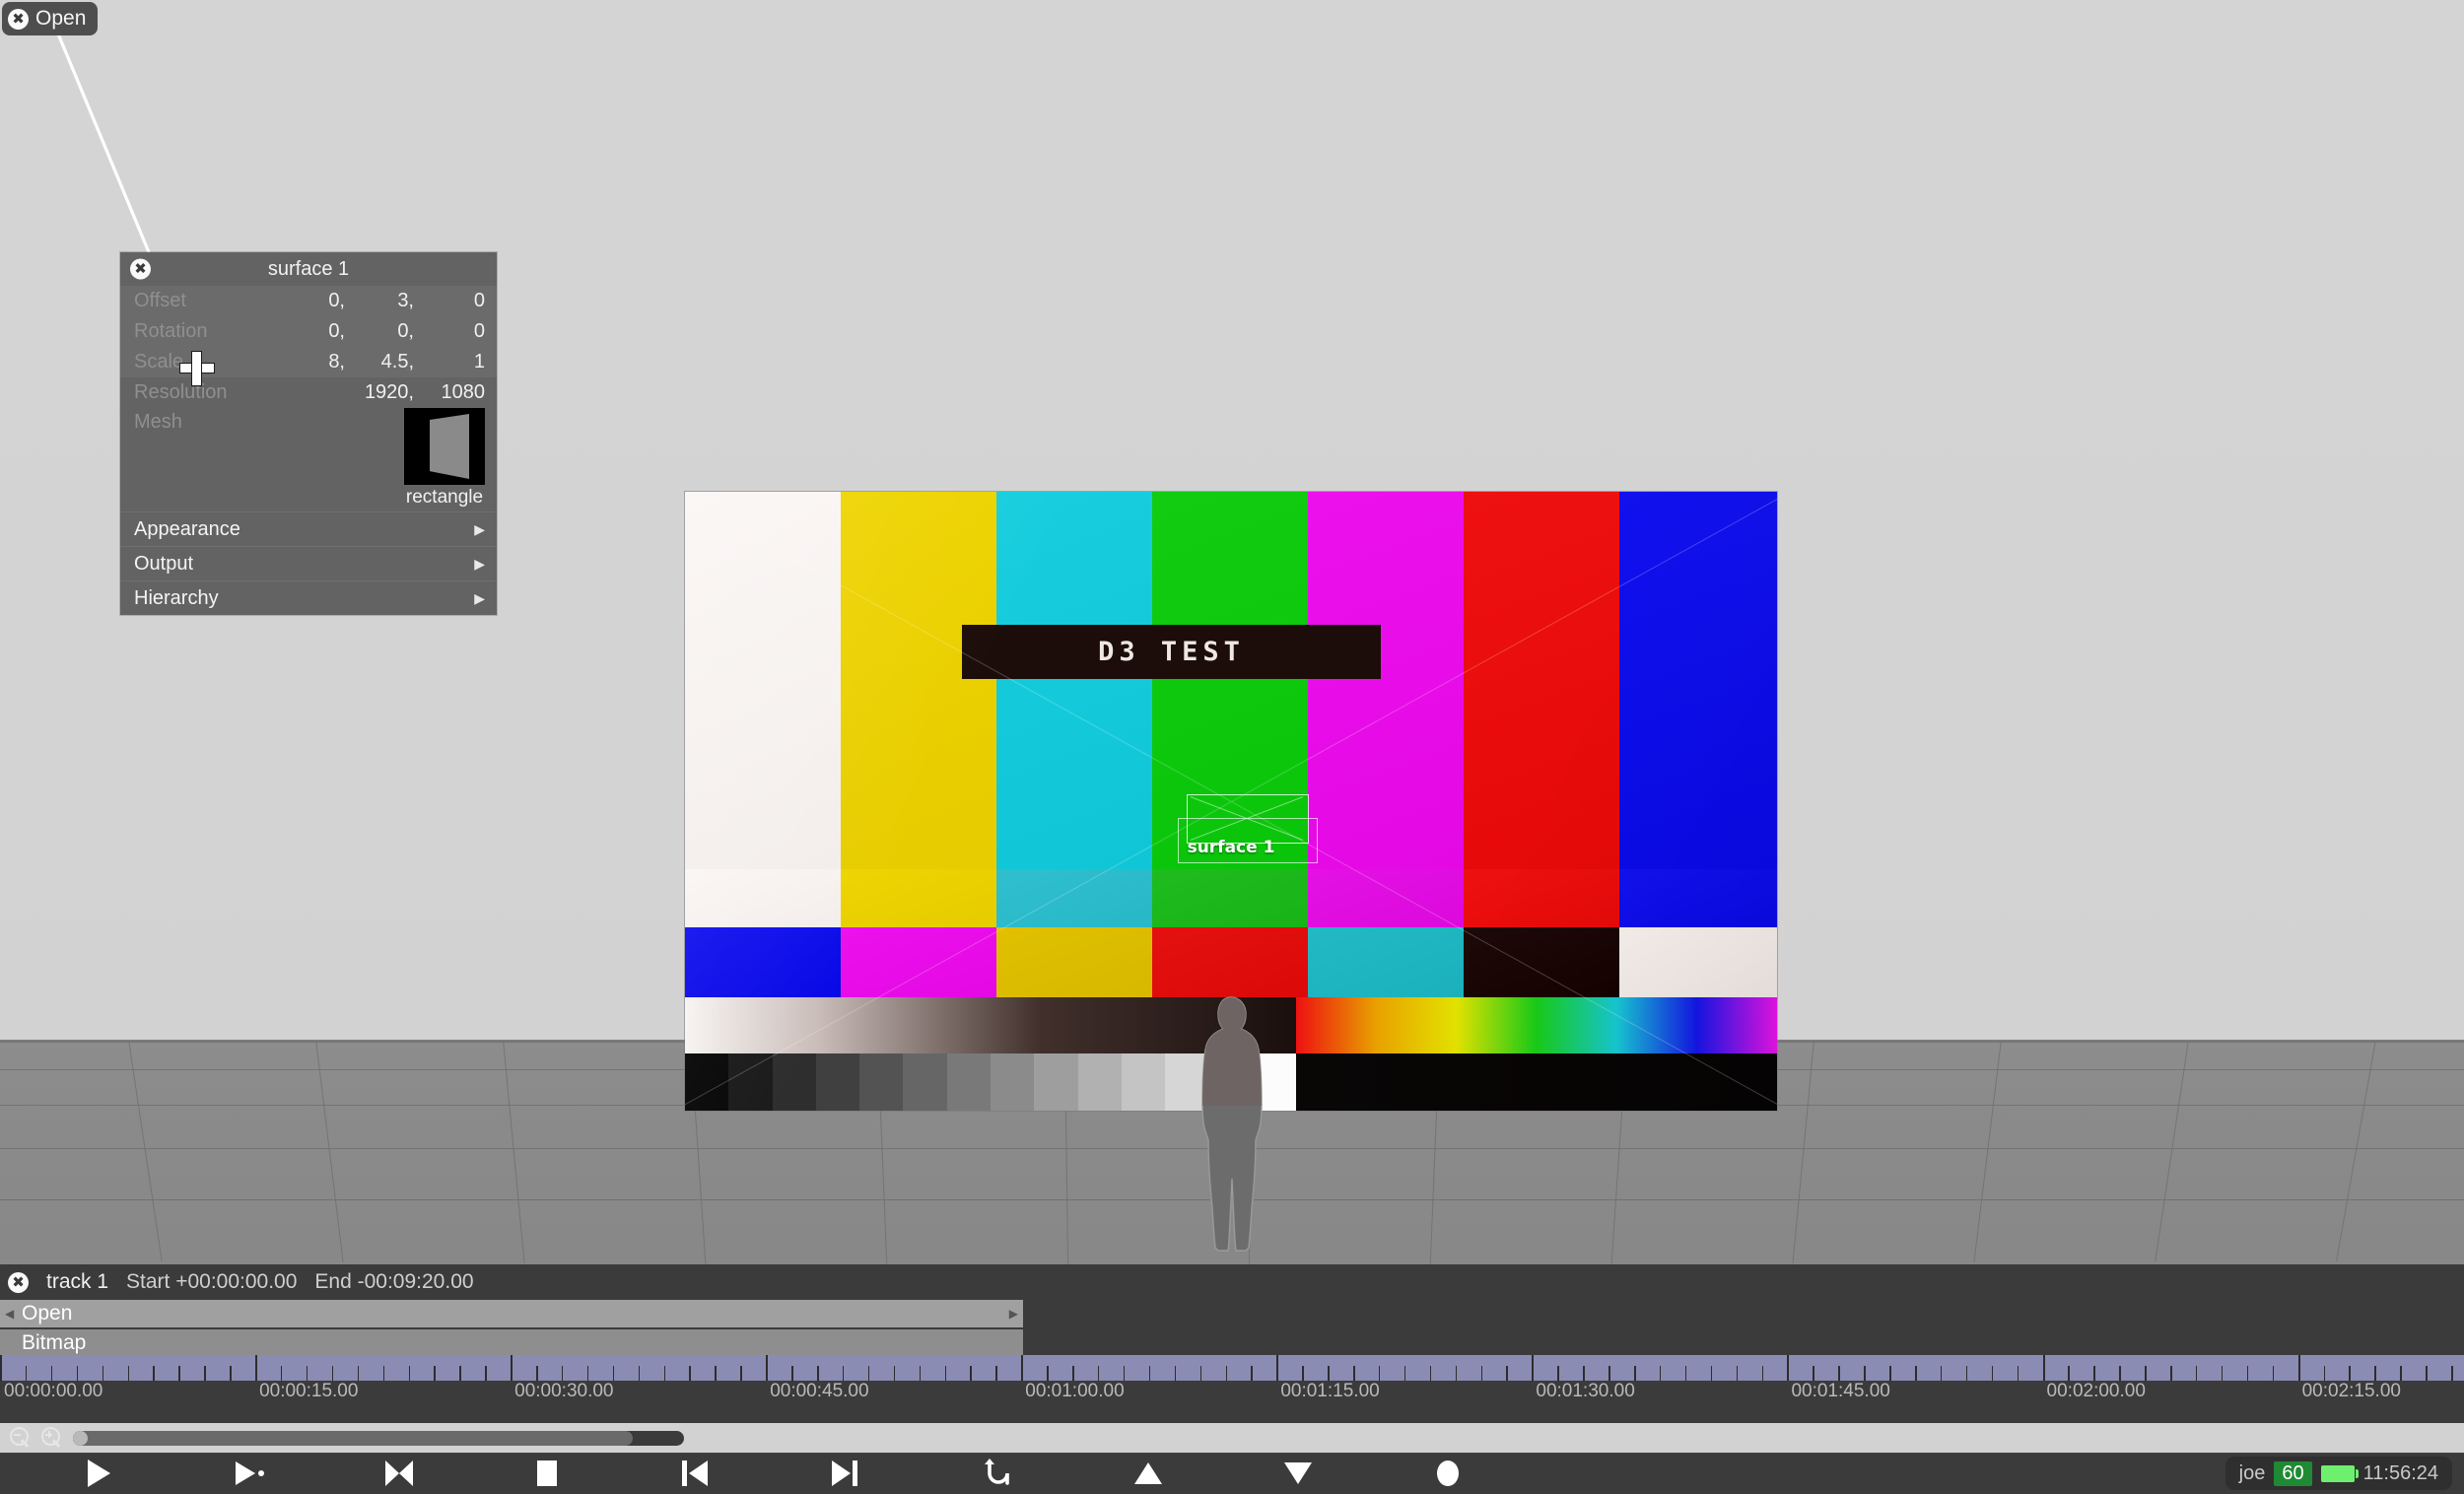  Describe the element at coordinates (1232, 1438) in the screenshot. I see `timeline-zoom-row` at that location.